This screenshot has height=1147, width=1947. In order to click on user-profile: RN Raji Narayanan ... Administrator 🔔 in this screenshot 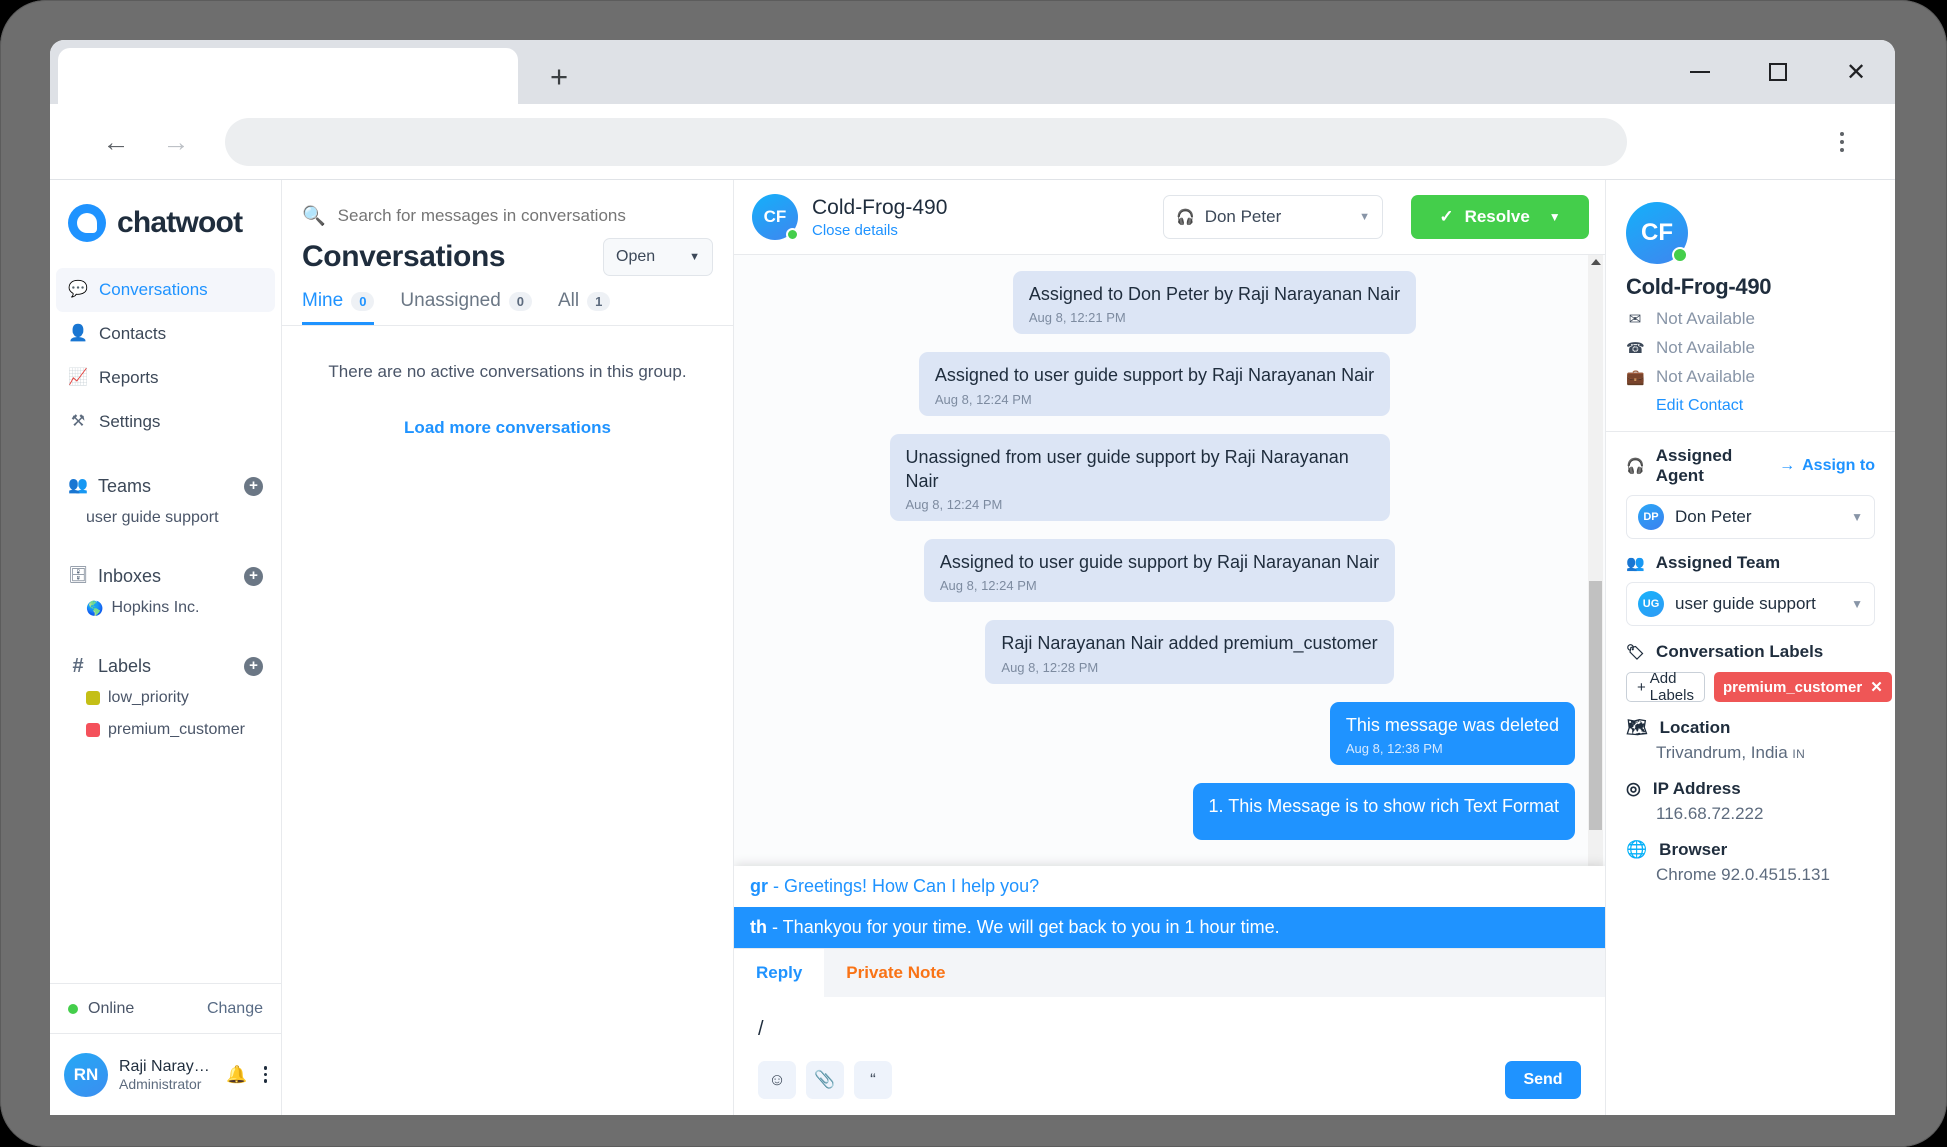, I will do `click(165, 1074)`.